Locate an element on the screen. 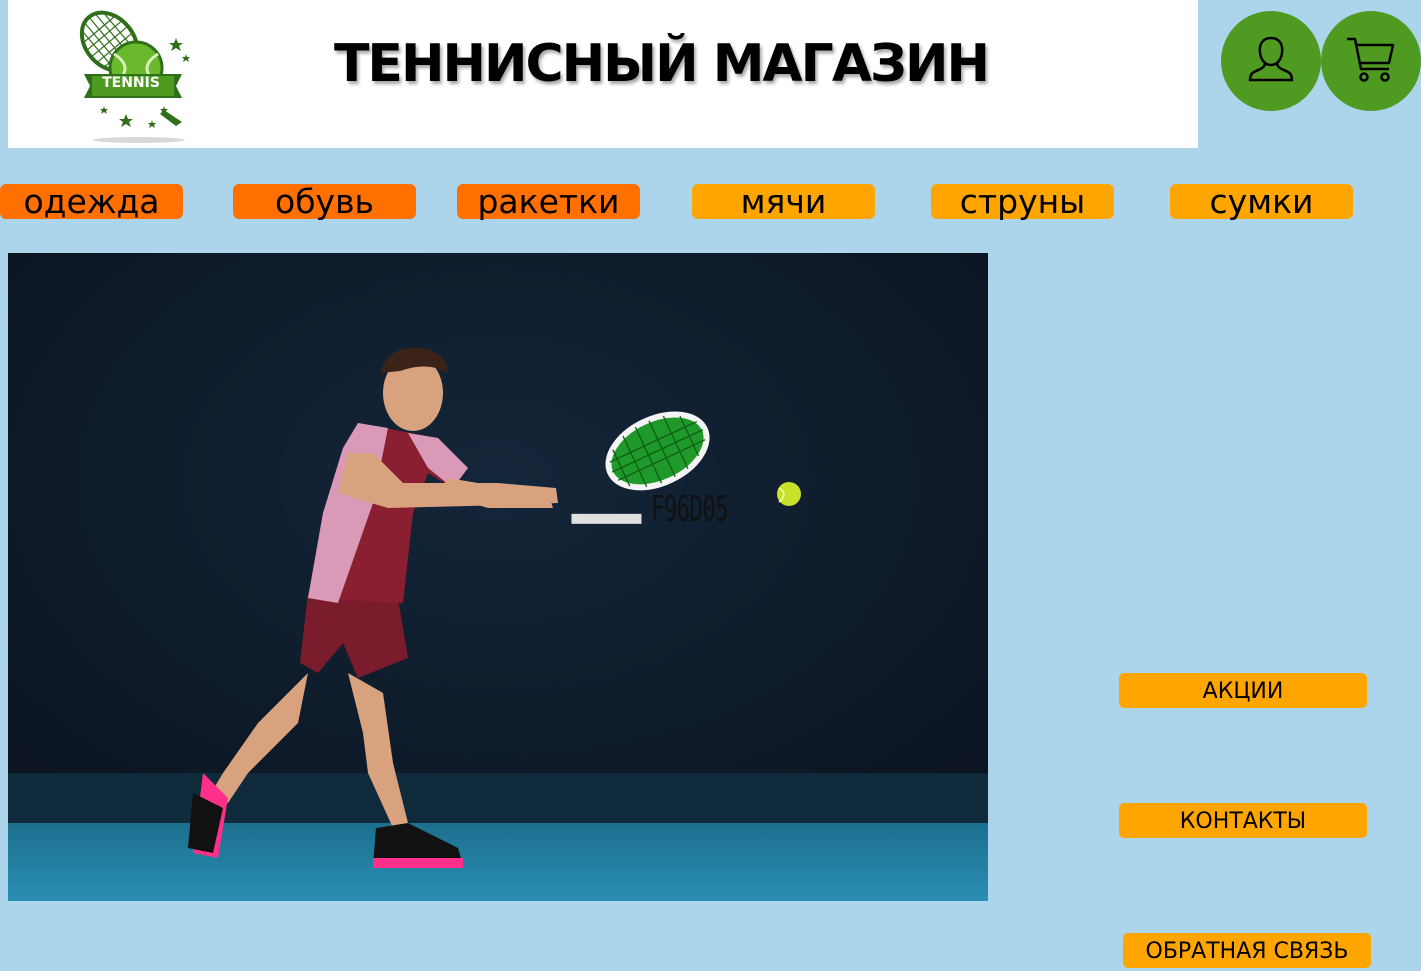  nav-item-strings: струны is located at coordinates (1022, 201).